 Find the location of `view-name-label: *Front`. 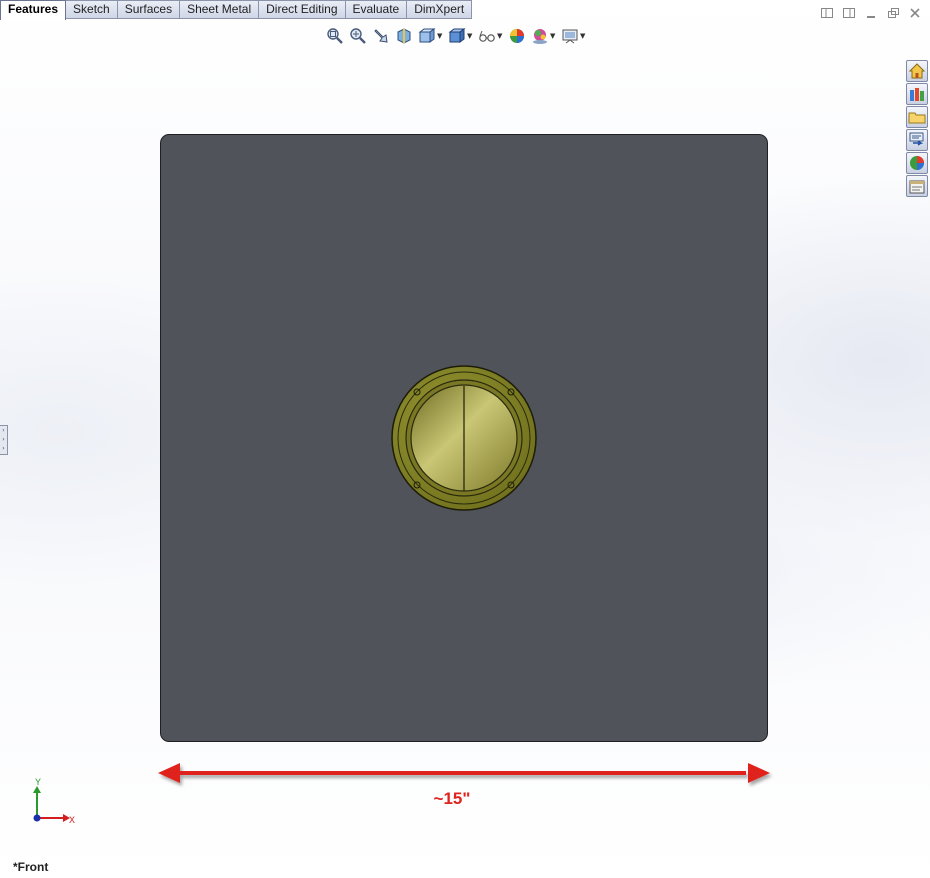

view-name-label: *Front is located at coordinates (31, 867).